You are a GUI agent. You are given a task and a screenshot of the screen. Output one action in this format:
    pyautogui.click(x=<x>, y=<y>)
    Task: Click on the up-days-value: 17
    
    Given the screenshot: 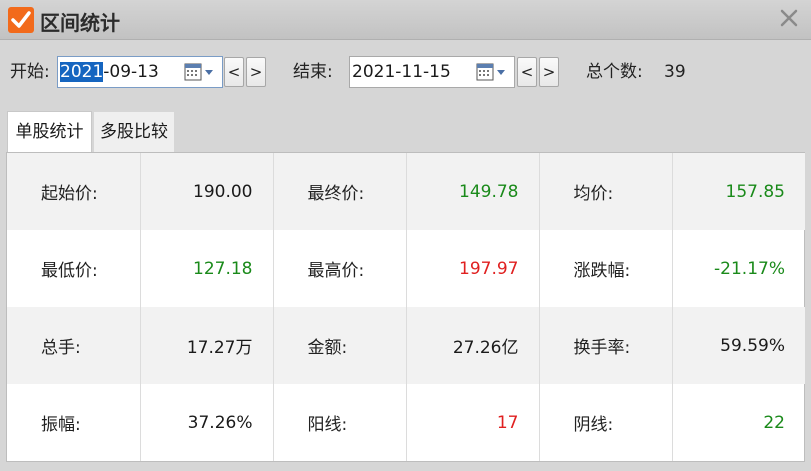 What is the action you would take?
    pyautogui.click(x=473, y=422)
    